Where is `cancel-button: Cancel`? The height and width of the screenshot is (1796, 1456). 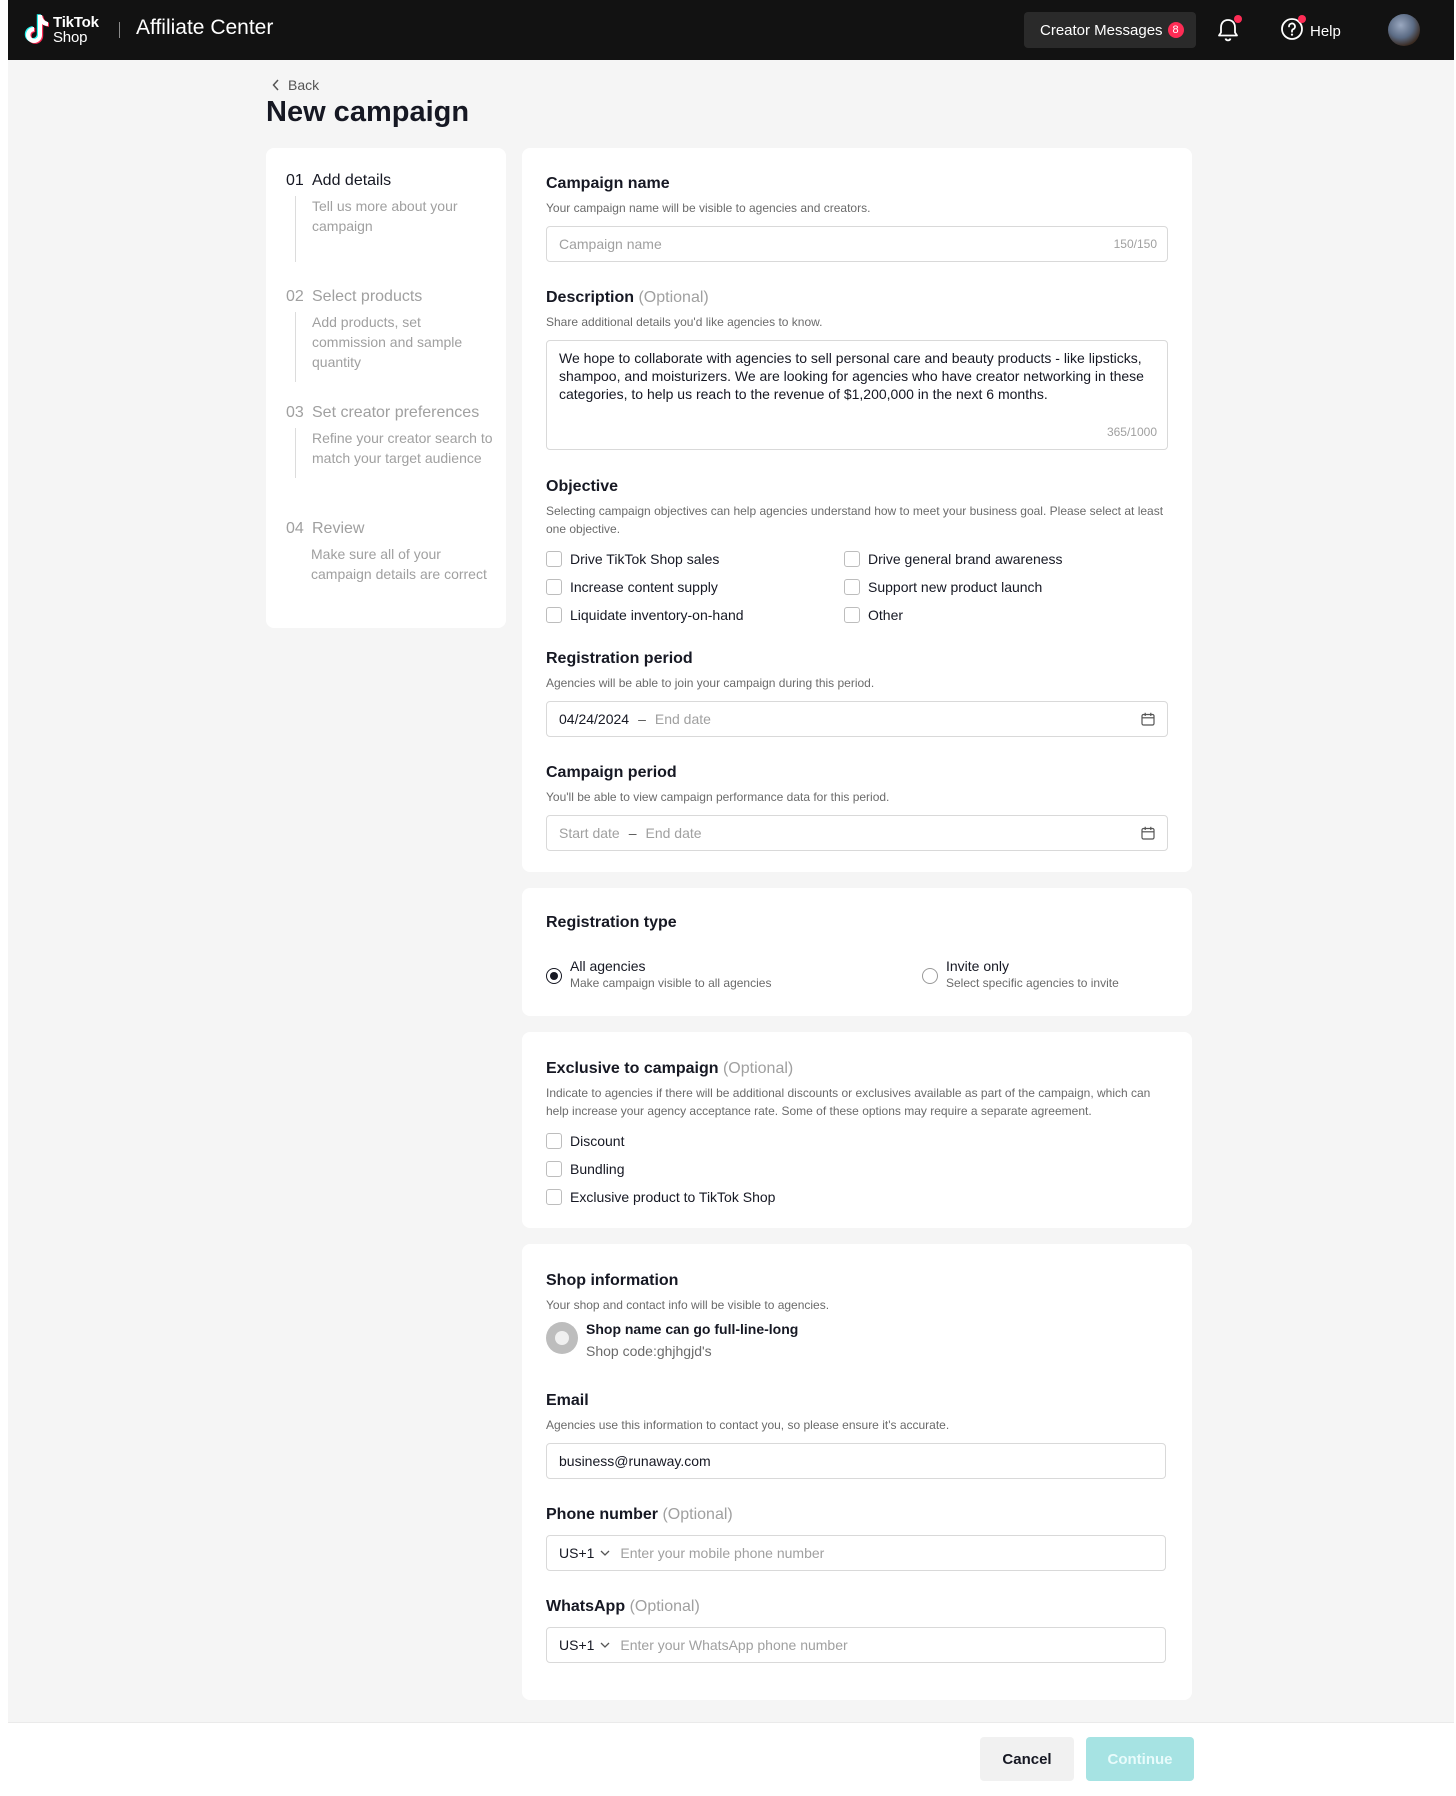 cancel-button: Cancel is located at coordinates (1027, 1759).